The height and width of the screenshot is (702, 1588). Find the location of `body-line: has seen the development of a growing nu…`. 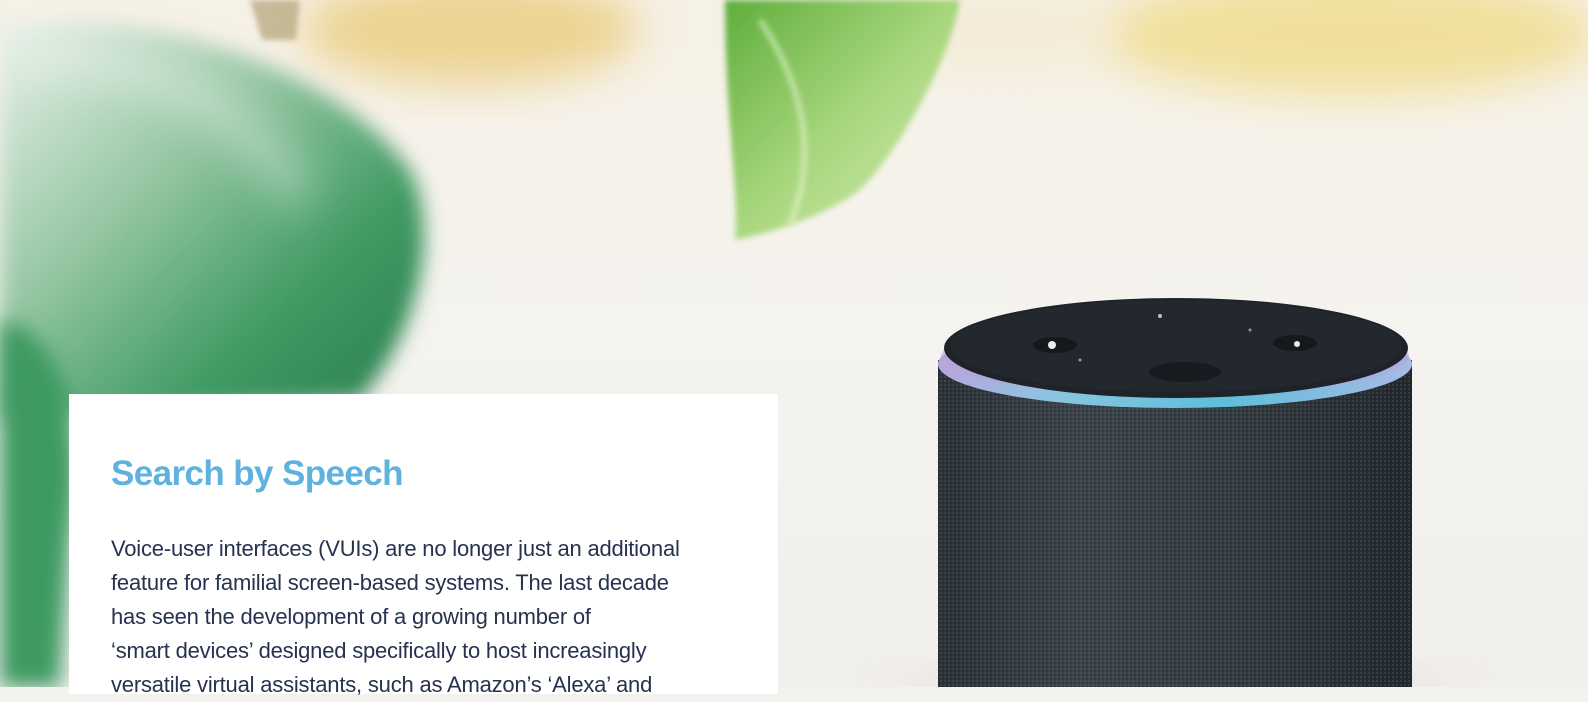

body-line: has seen the development of a growing nu… is located at coordinates (351, 616).